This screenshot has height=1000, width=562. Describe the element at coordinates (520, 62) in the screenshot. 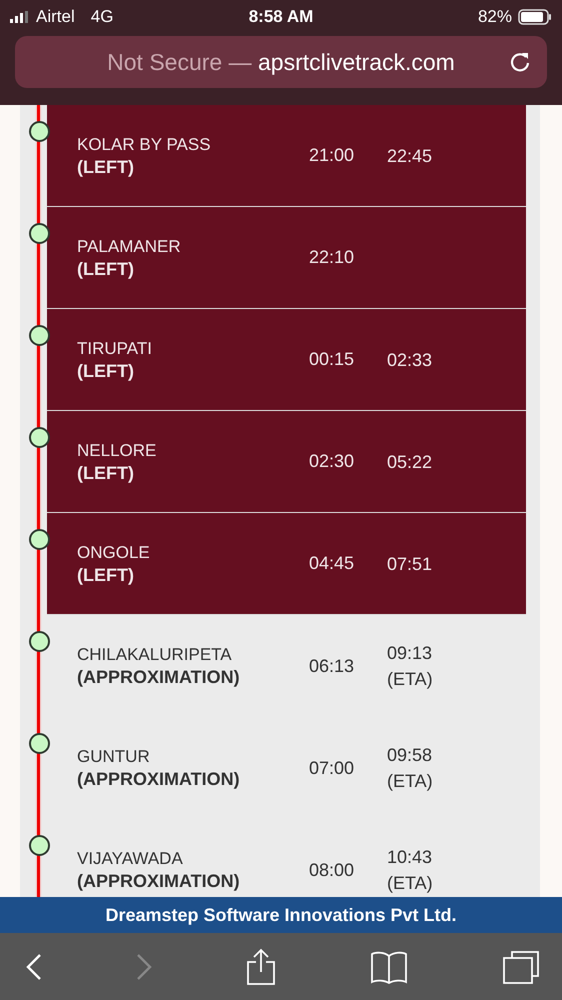

I see `reload-icon` at that location.